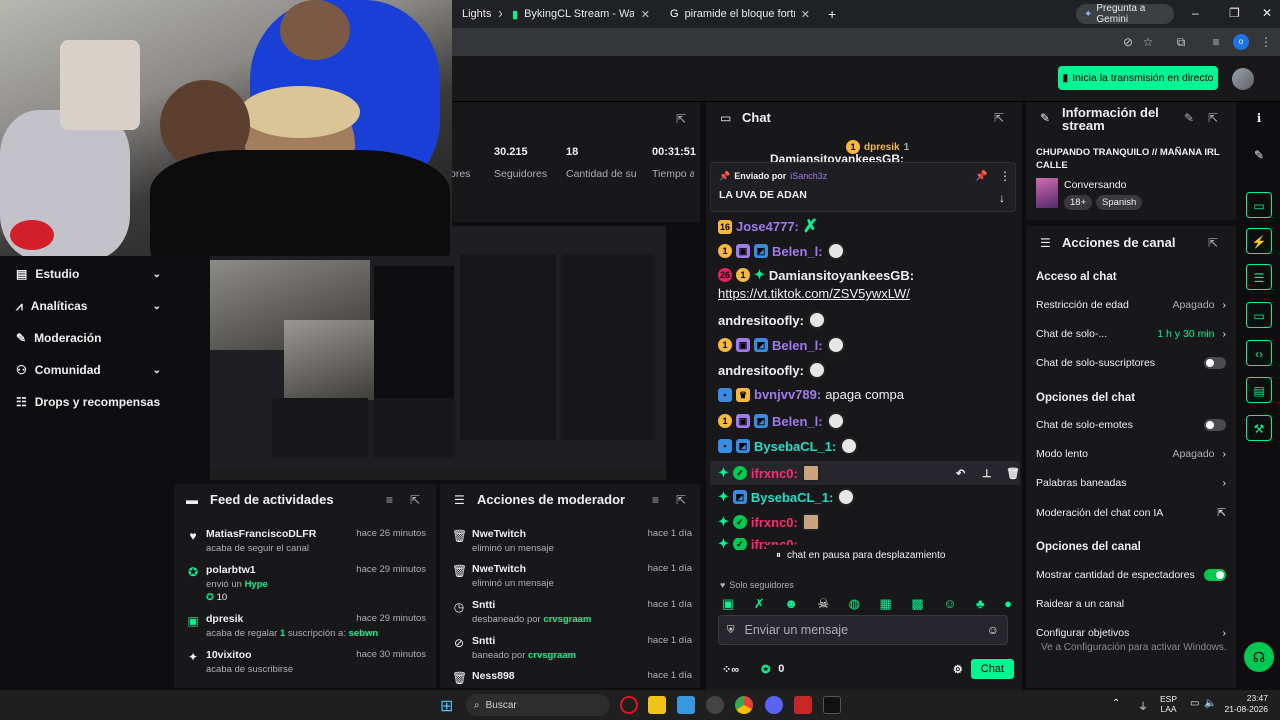  Describe the element at coordinates (868, 394) in the screenshot. I see `chat-message: ▪ ♛ bvnjvv789: apaga compa` at that location.